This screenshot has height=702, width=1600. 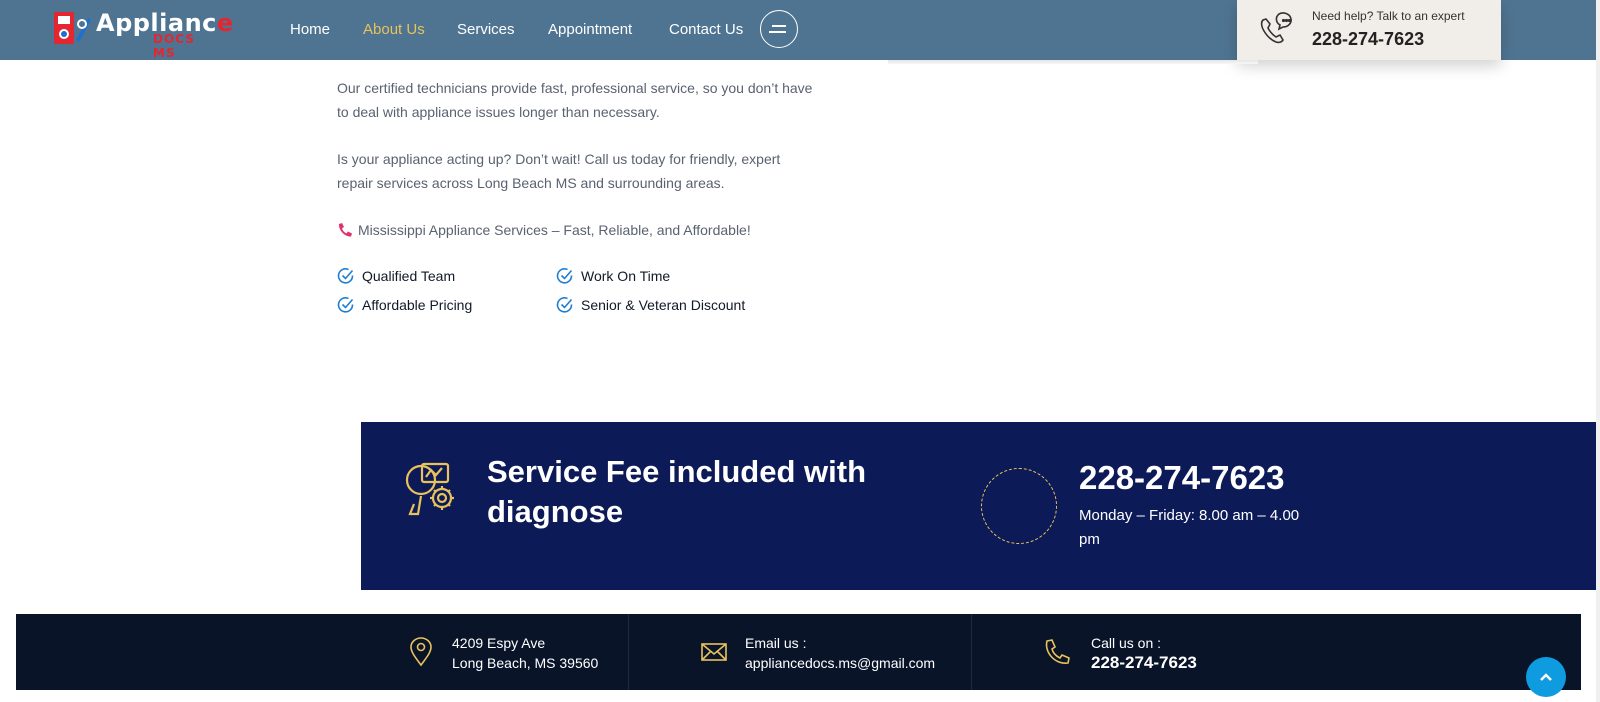 I want to click on nav-appointment: Appointment, so click(x=590, y=30).